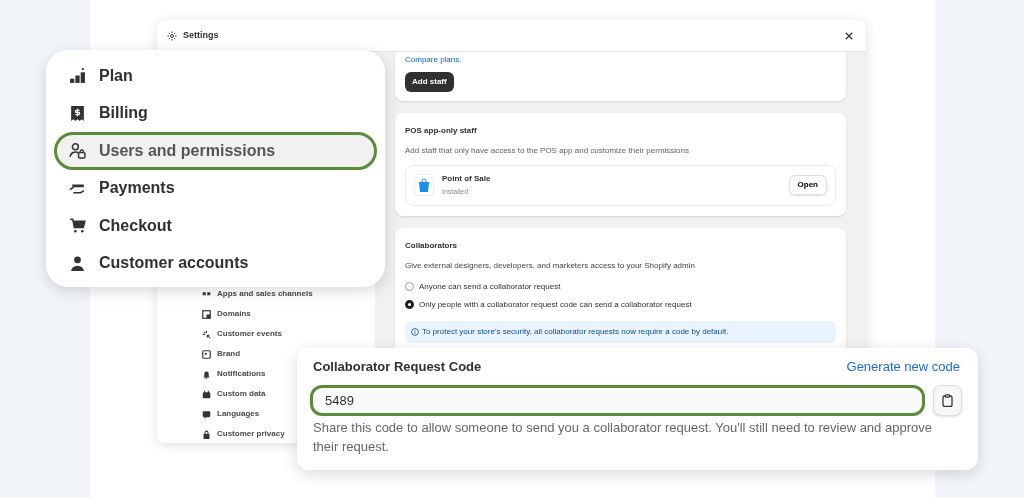 The image size is (1024, 498). What do you see at coordinates (441, 131) in the screenshot?
I see `card-title: POS app-only staff` at bounding box center [441, 131].